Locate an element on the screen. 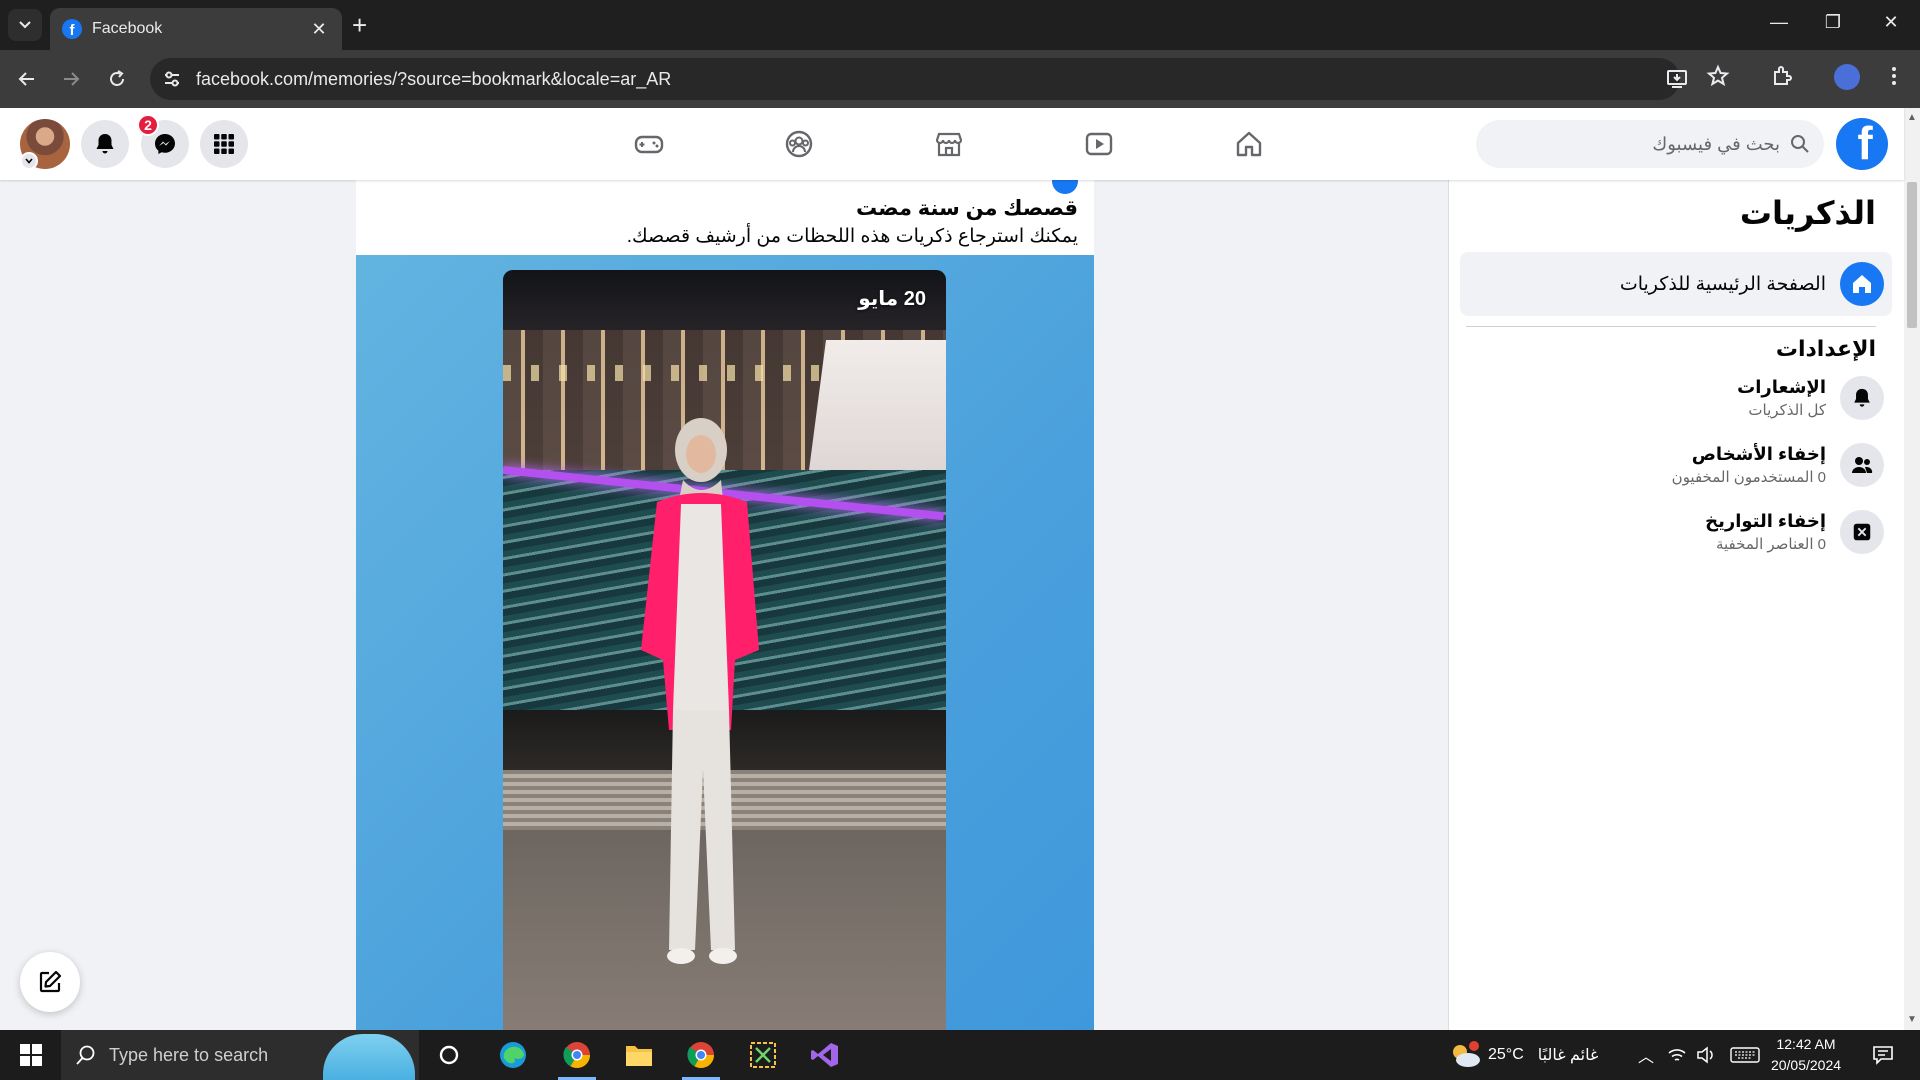  gaming-icon is located at coordinates (649, 144).